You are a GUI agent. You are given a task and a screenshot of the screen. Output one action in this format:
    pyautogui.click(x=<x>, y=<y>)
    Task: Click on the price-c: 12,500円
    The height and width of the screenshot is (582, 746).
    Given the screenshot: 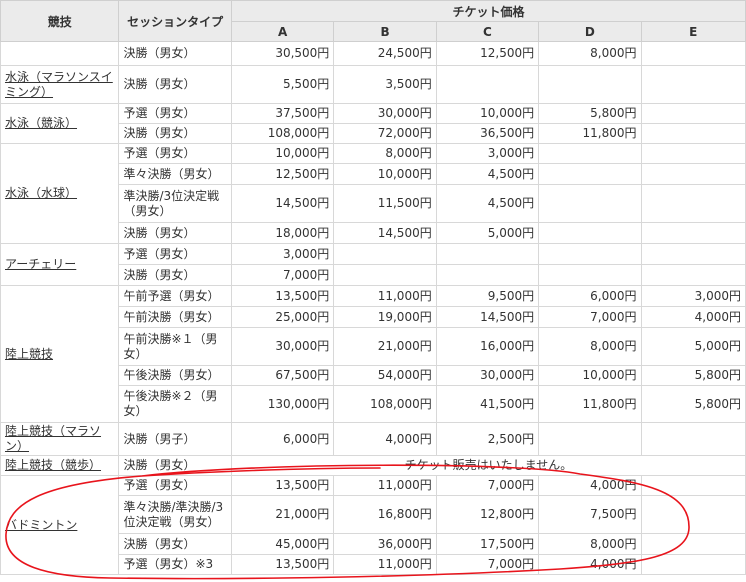 What is the action you would take?
    pyautogui.click(x=487, y=53)
    